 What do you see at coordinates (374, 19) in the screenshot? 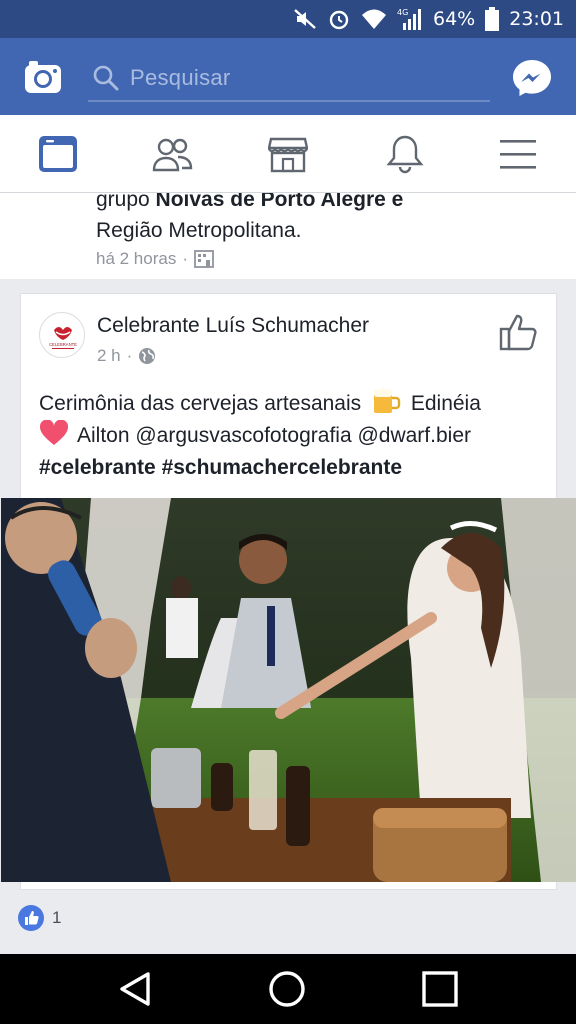
I see `wifi-icon` at bounding box center [374, 19].